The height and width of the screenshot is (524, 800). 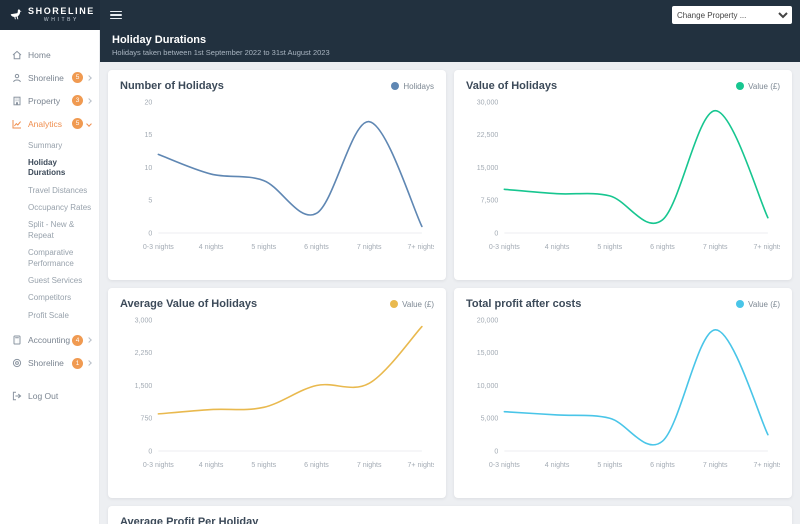 I want to click on submenu-item-competitors: Competitors, so click(x=60, y=298).